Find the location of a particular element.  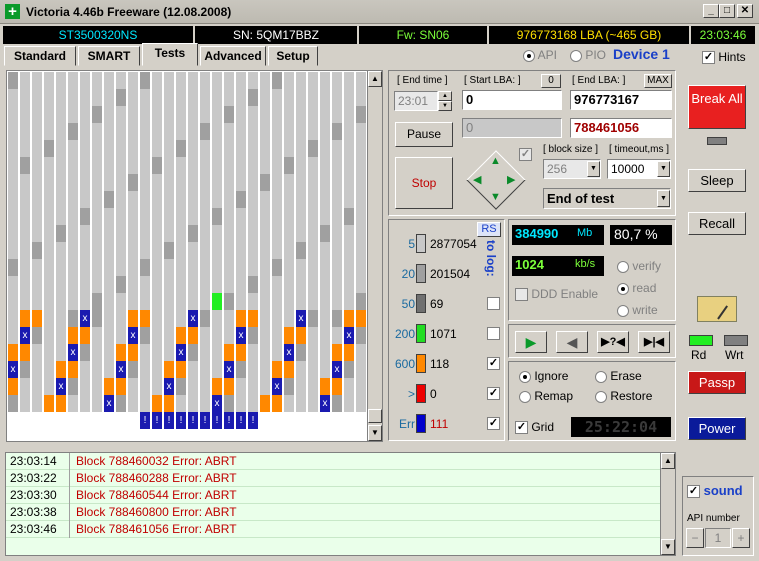

maximize-button: □ is located at coordinates (727, 11).